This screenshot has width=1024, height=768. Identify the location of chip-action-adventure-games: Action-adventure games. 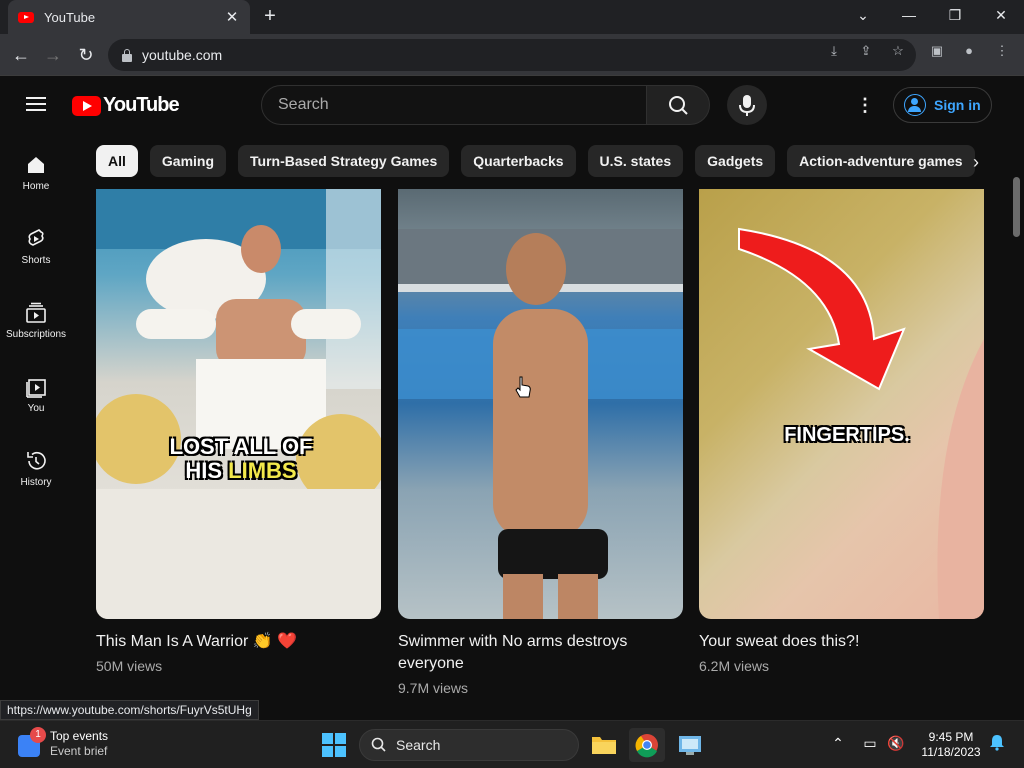
(881, 161).